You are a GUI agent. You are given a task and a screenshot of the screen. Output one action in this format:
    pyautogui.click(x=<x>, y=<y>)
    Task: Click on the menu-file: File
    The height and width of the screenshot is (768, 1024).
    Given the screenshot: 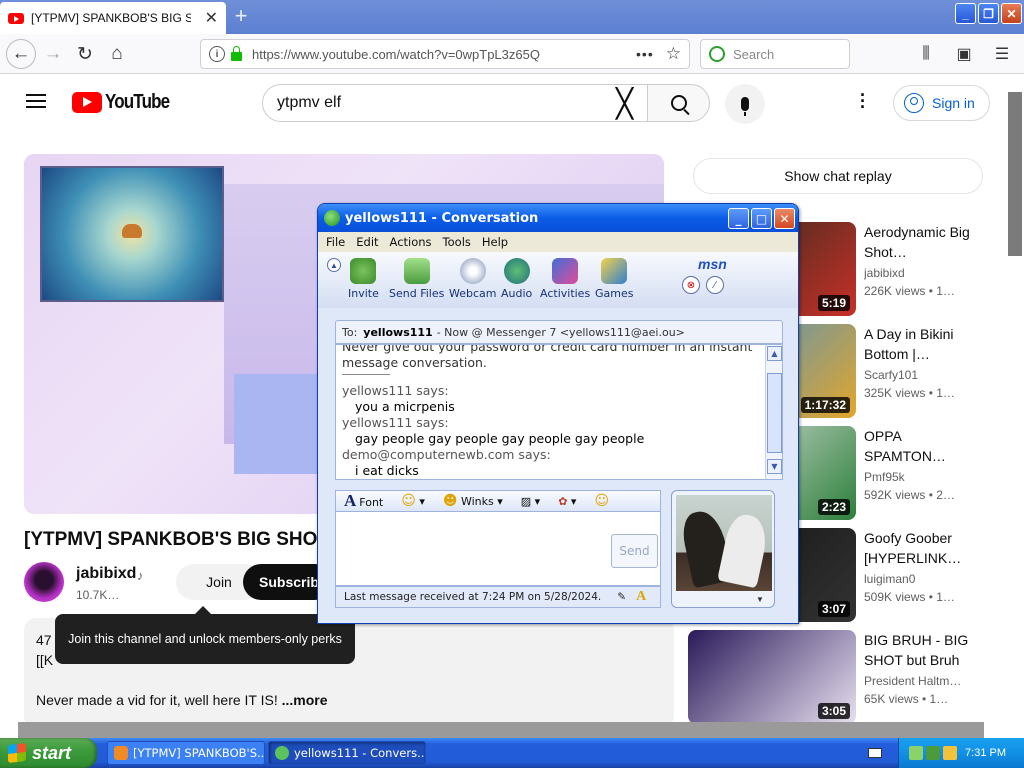 What is the action you would take?
    pyautogui.click(x=335, y=242)
    